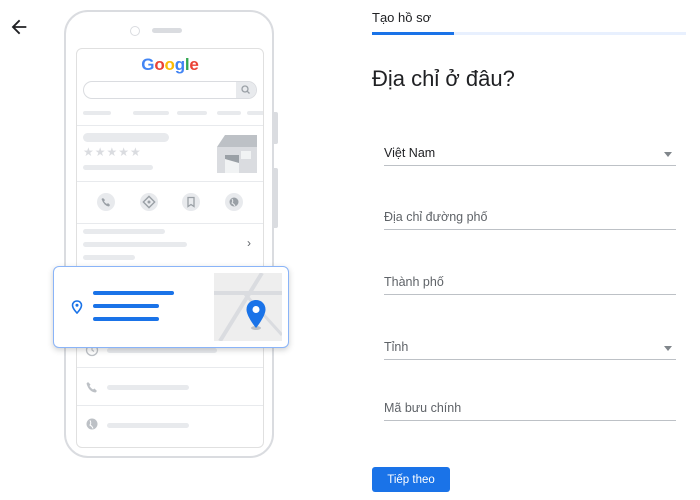 The width and height of the screenshot is (700, 500). What do you see at coordinates (236, 153) in the screenshot?
I see `storefront-icon` at bounding box center [236, 153].